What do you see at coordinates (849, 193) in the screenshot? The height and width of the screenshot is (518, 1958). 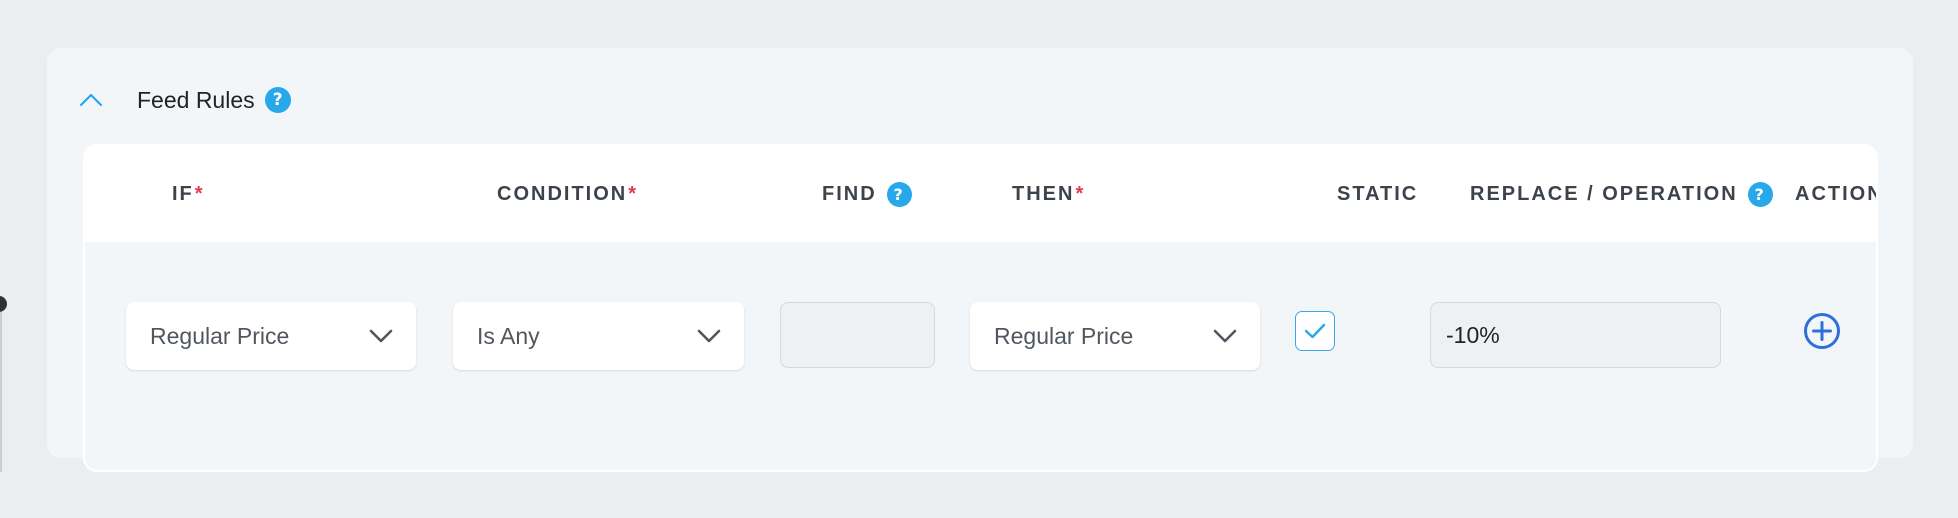 I see `column-label: FIND` at bounding box center [849, 193].